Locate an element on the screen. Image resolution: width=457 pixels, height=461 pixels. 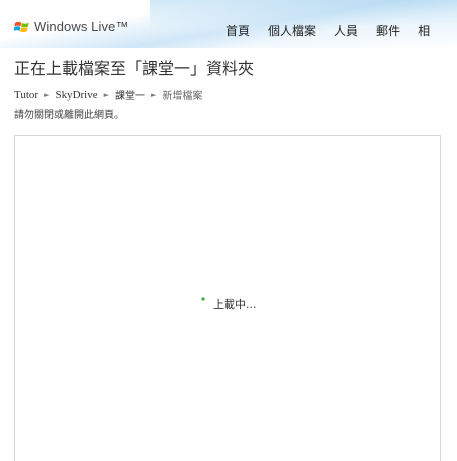
logo-text: Windows Live™ is located at coordinates (81, 26).